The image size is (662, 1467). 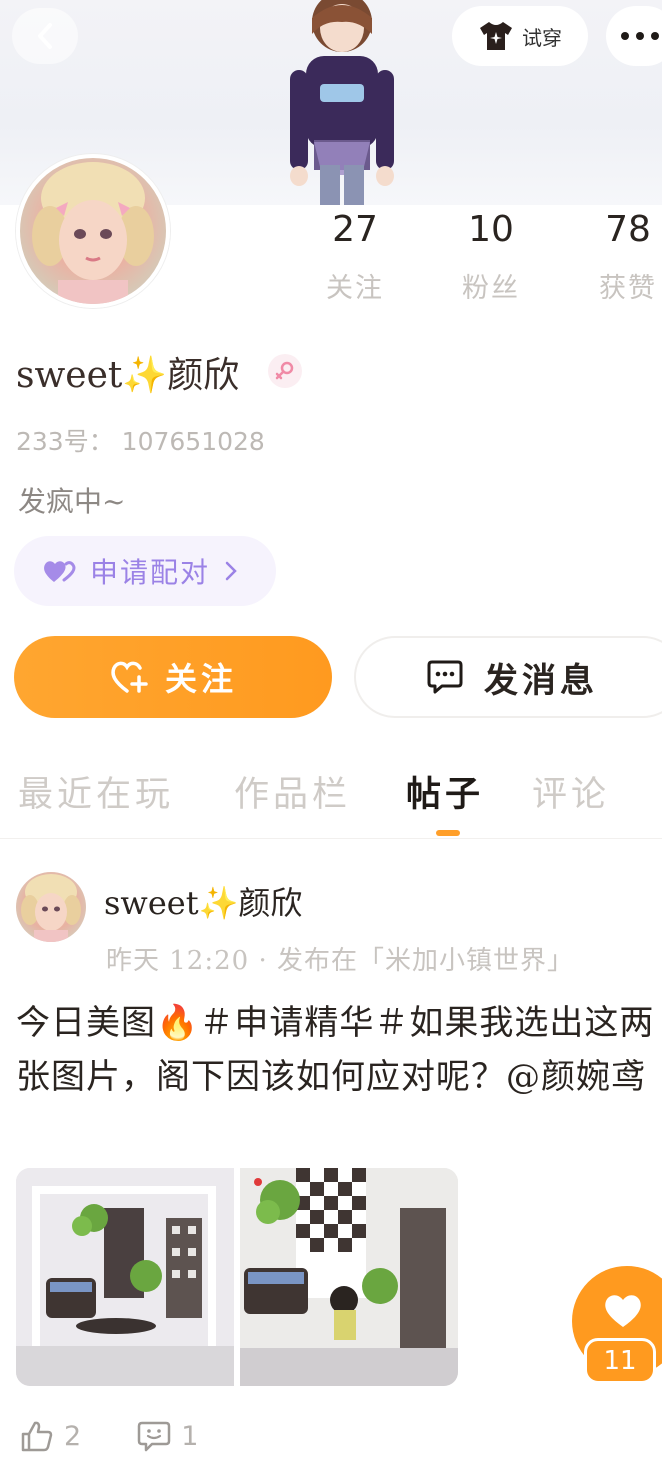 I want to click on fans-count: 10, so click(x=491, y=229).